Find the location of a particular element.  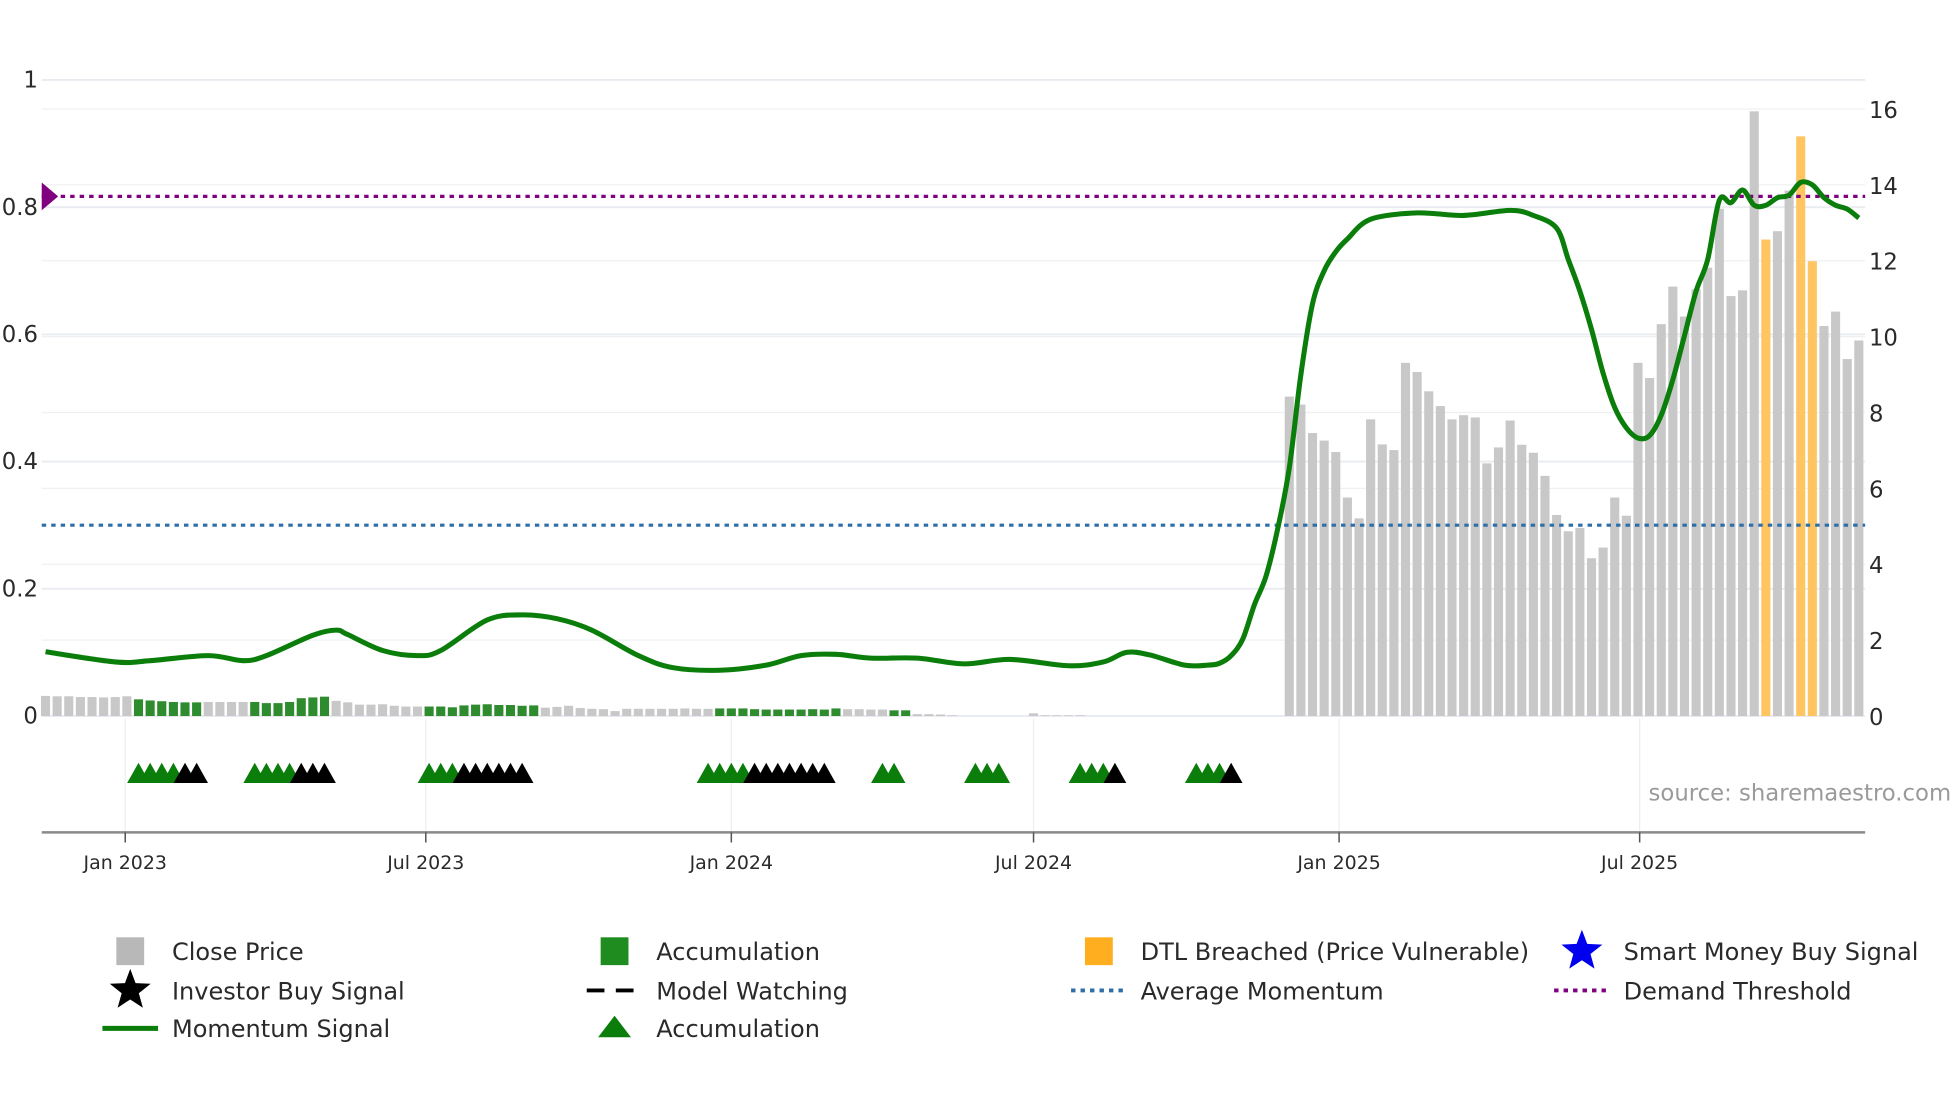

right-axis-tick-label: 10 is located at coordinates (1883, 339).